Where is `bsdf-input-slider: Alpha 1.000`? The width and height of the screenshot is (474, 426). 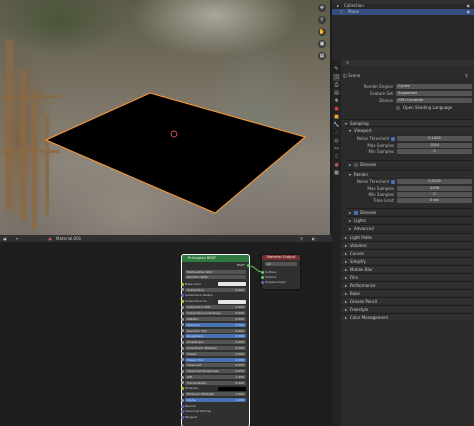
bsdf-input-slider: Alpha 1.000 is located at coordinates (215, 400).